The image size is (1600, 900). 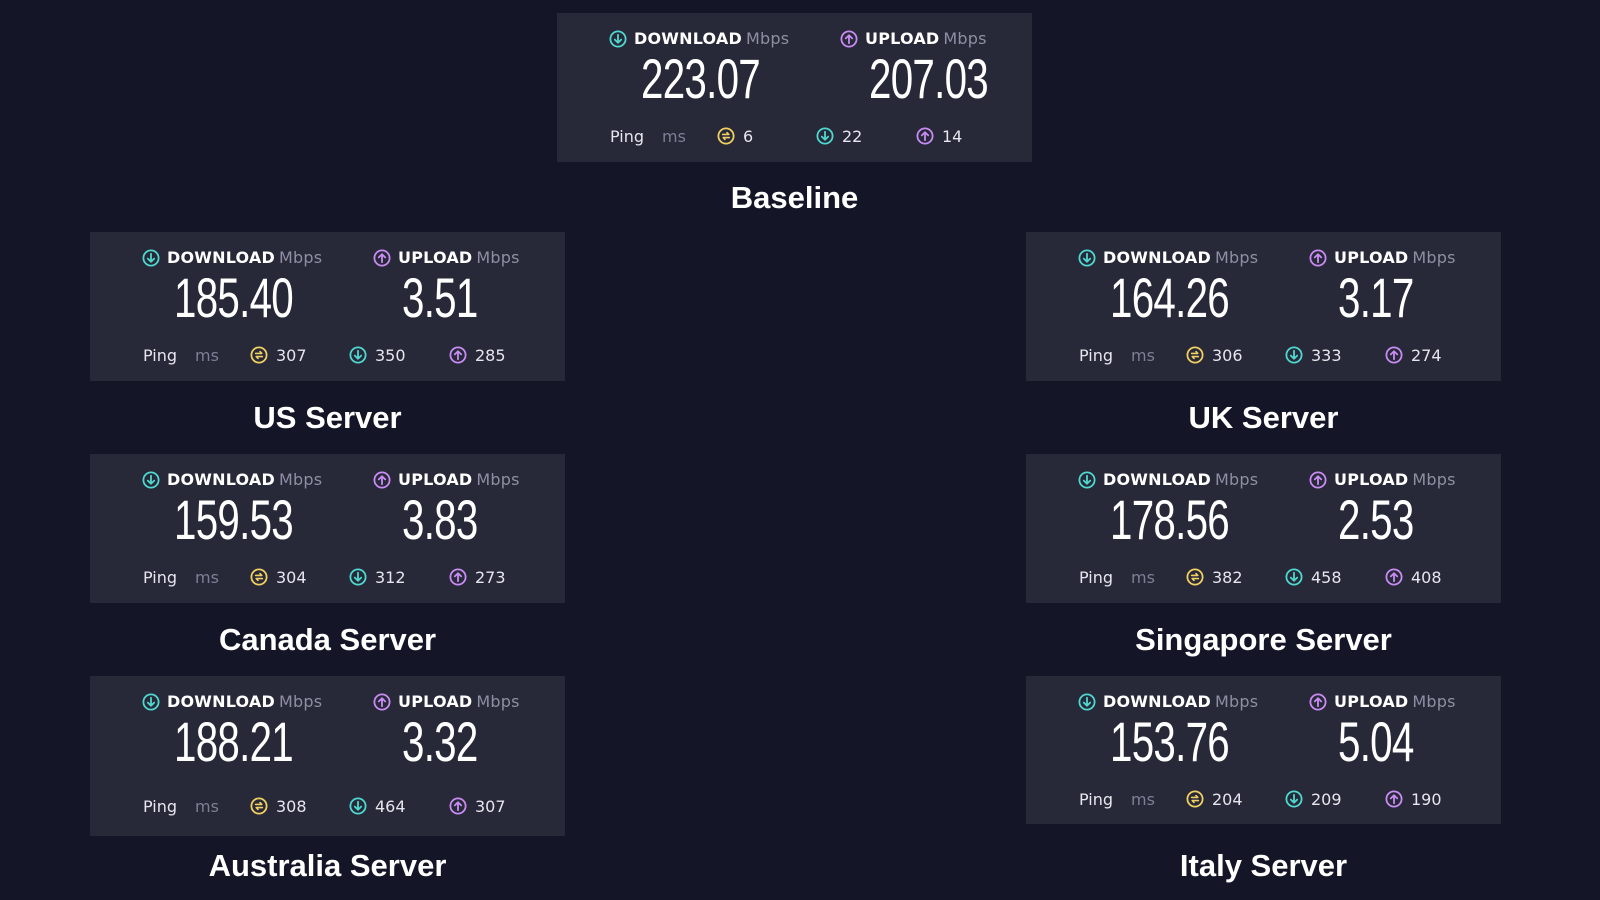 What do you see at coordinates (839, 136) in the screenshot?
I see `ping-download: 22` at bounding box center [839, 136].